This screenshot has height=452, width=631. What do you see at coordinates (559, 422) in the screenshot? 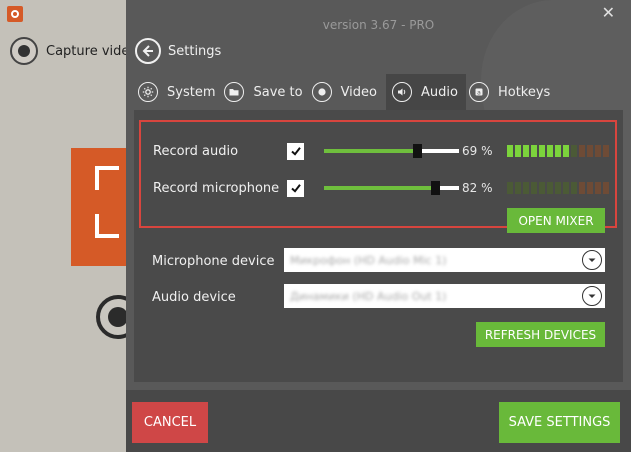
I see `save-settings-button: SAVE SETTINGS` at bounding box center [559, 422].